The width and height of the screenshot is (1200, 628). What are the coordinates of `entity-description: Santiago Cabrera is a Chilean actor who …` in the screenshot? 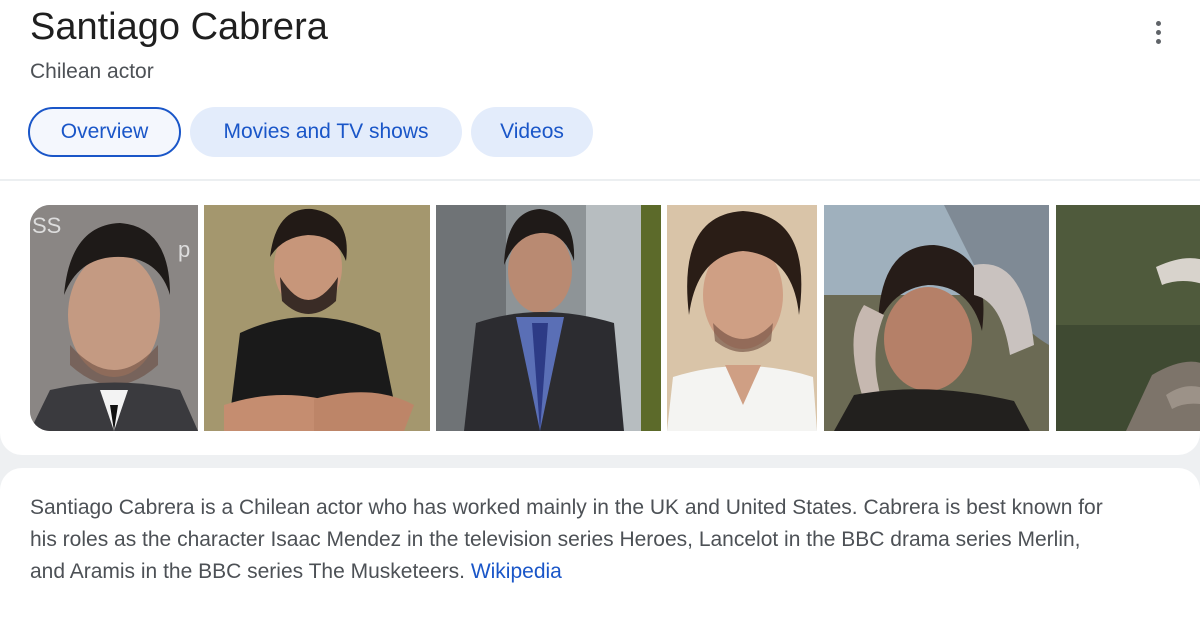 It's located at (612, 540).